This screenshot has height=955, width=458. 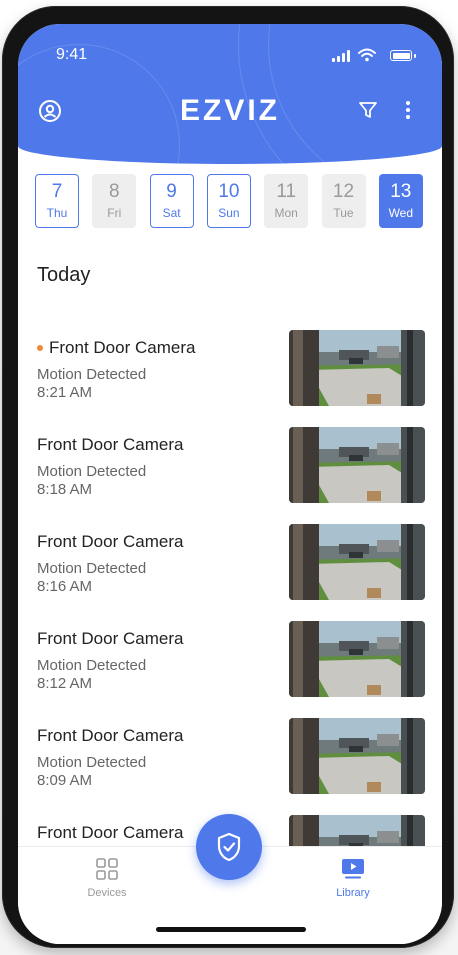 I want to click on date-number: 11, so click(x=286, y=191).